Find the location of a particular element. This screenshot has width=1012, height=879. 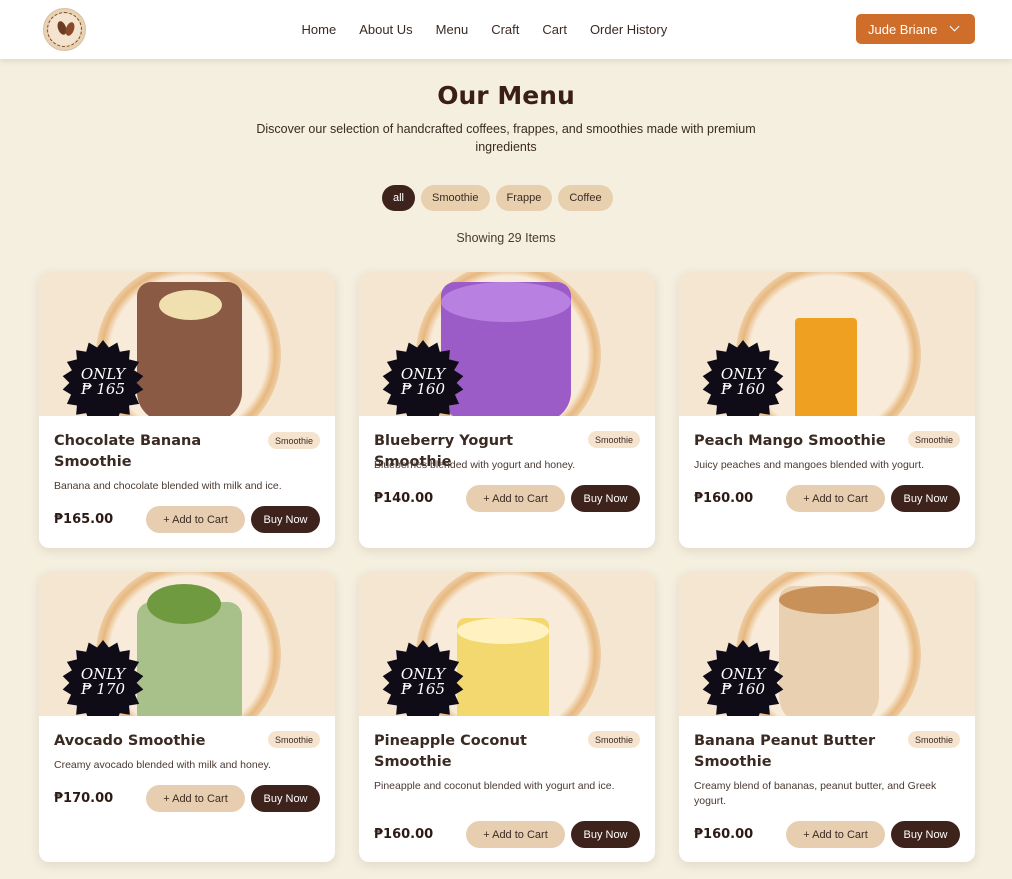

product-name: Pineapple Coconut Smoothie is located at coordinates (450, 751).